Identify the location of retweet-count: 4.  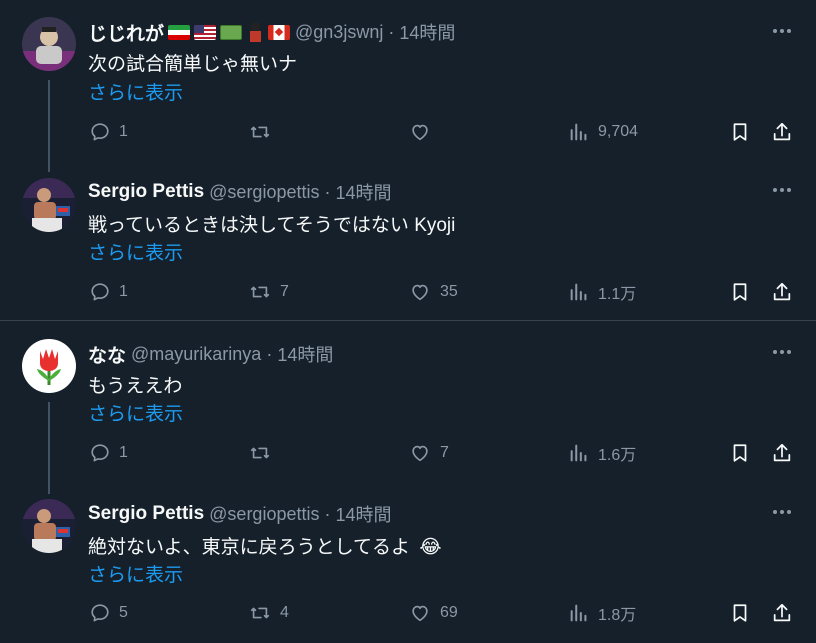
(284, 612).